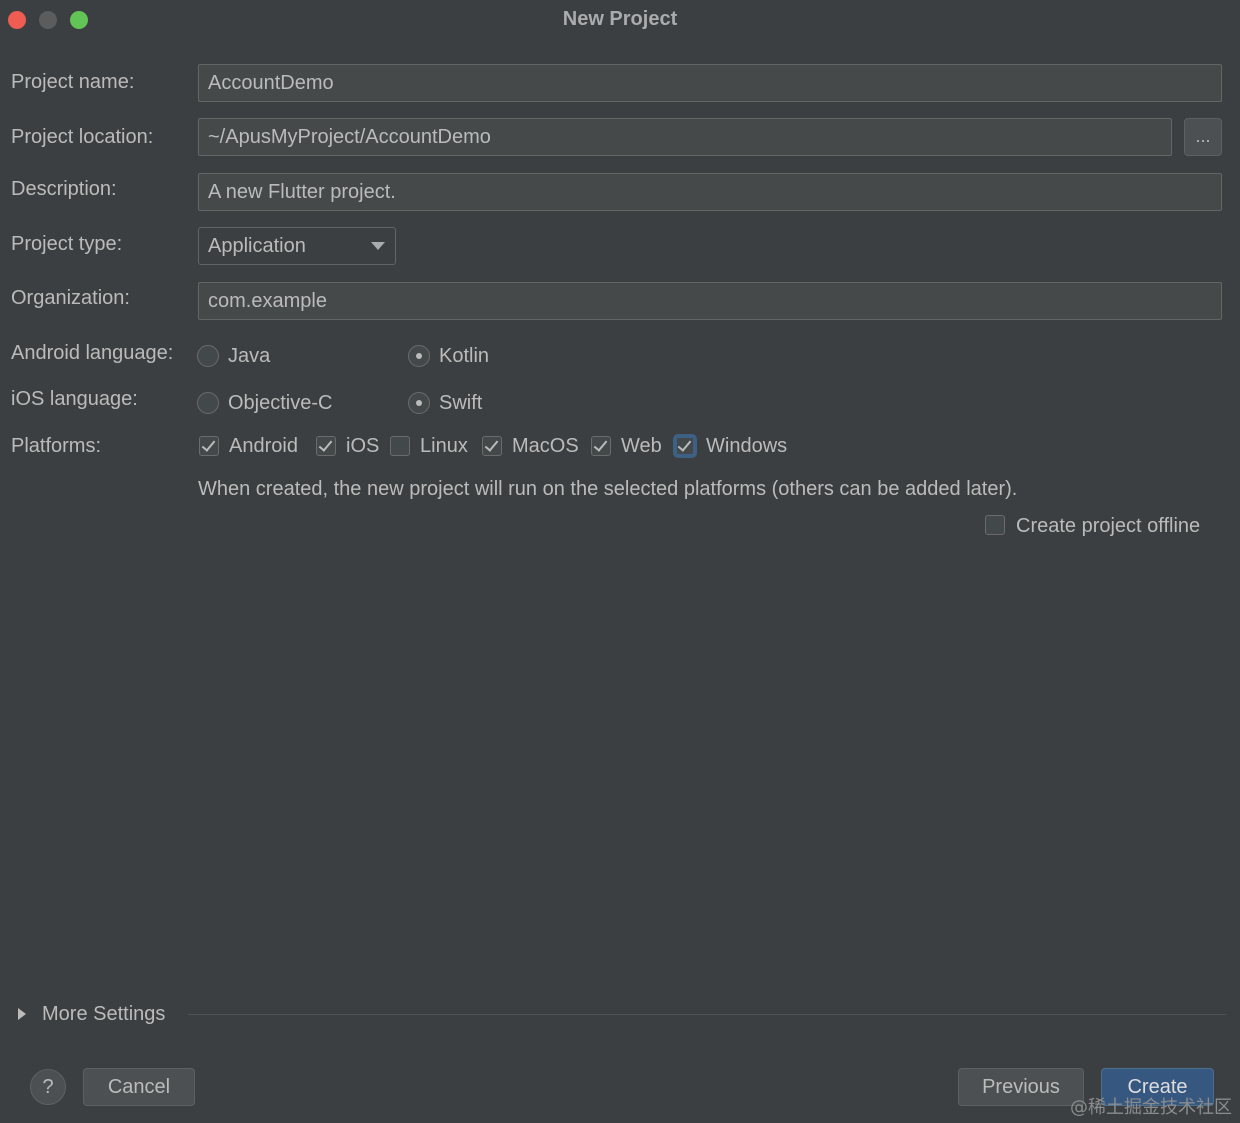 This screenshot has width=1240, height=1123. Describe the element at coordinates (400, 446) in the screenshot. I see `checkbox-linux` at that location.